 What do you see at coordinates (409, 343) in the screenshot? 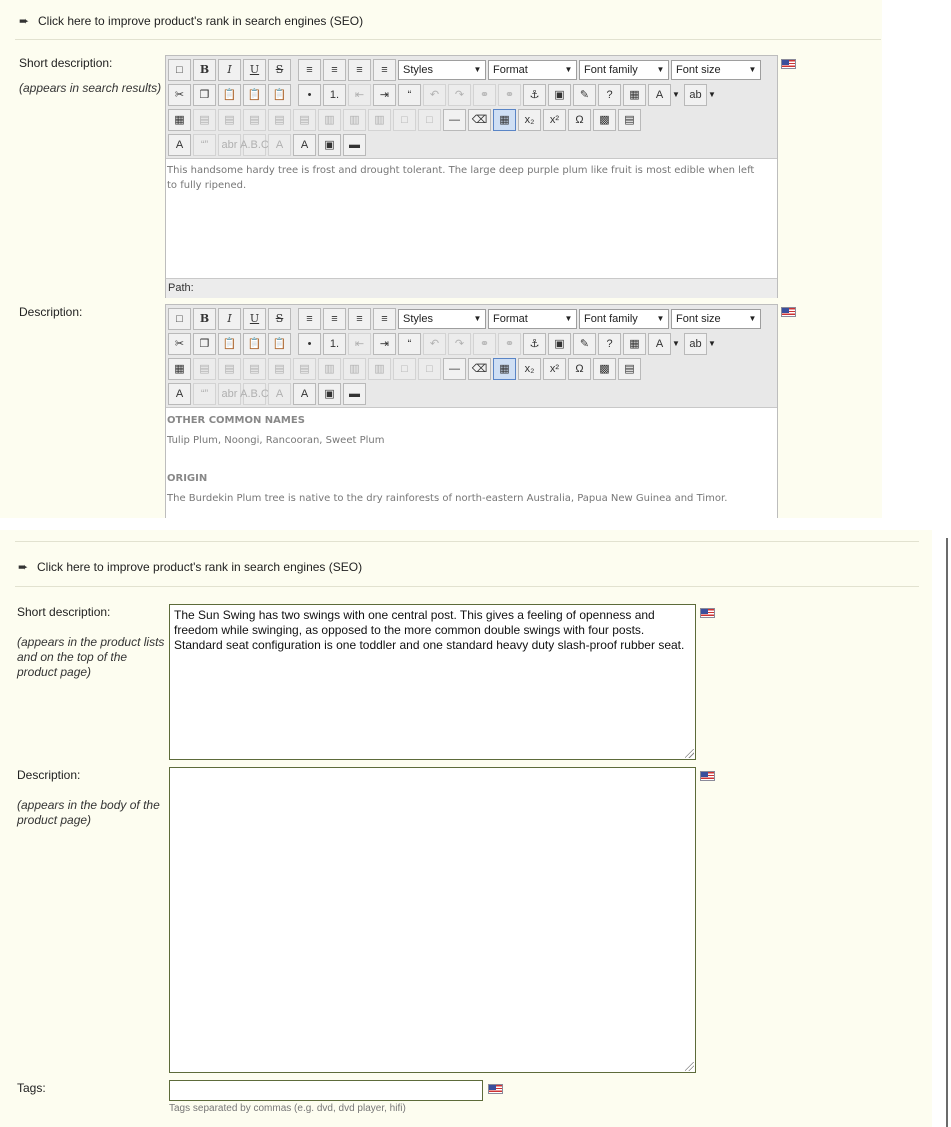
I see `blockquote-icon: “` at bounding box center [409, 343].